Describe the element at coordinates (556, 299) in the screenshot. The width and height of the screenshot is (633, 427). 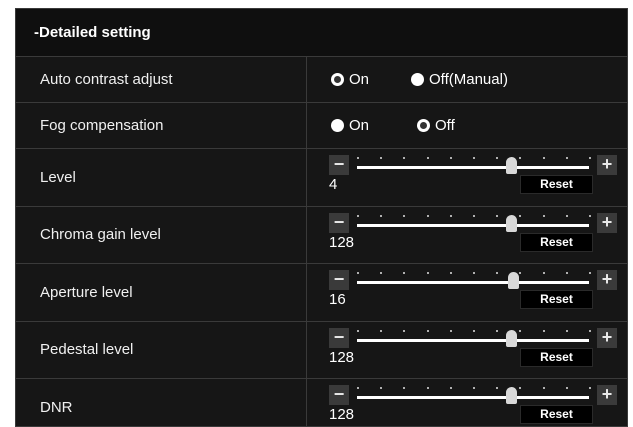
I see `aperture-level-reset-button: Reset` at that location.